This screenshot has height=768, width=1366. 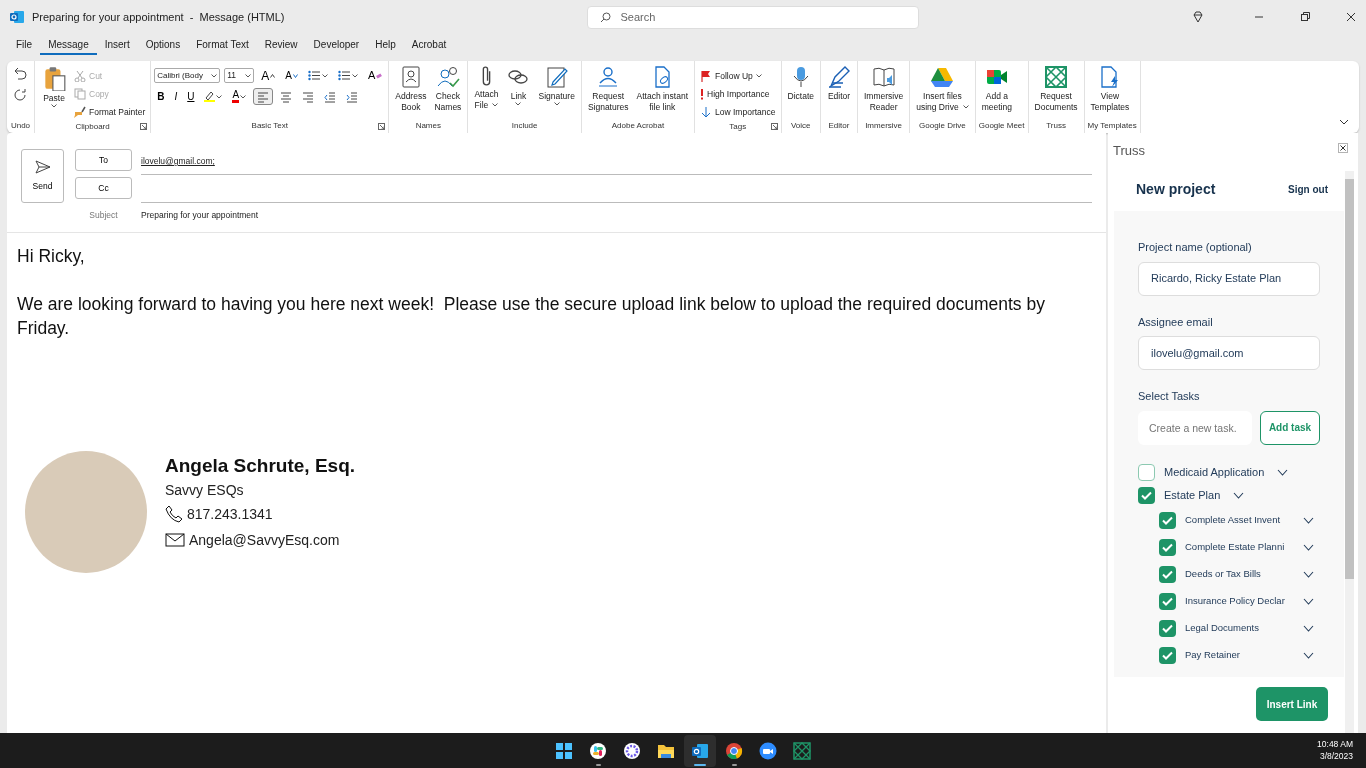 What do you see at coordinates (700, 750) in the screenshot?
I see `taskbar-app` at bounding box center [700, 750].